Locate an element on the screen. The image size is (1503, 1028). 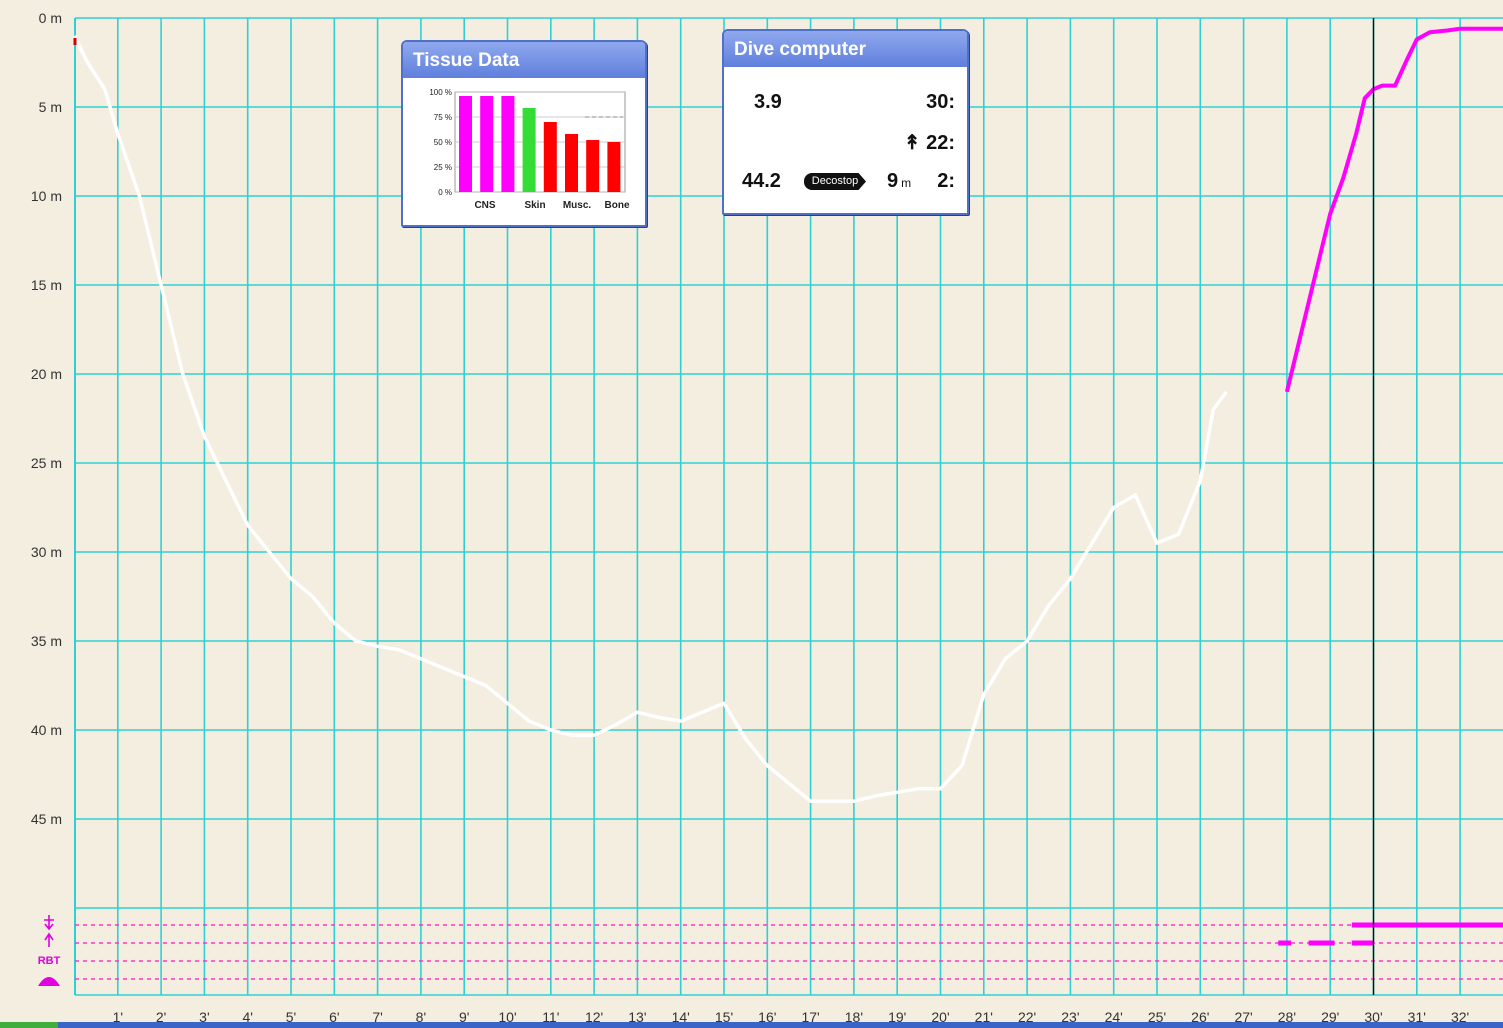
y-tick-label: 45 m is located at coordinates (46, 819).